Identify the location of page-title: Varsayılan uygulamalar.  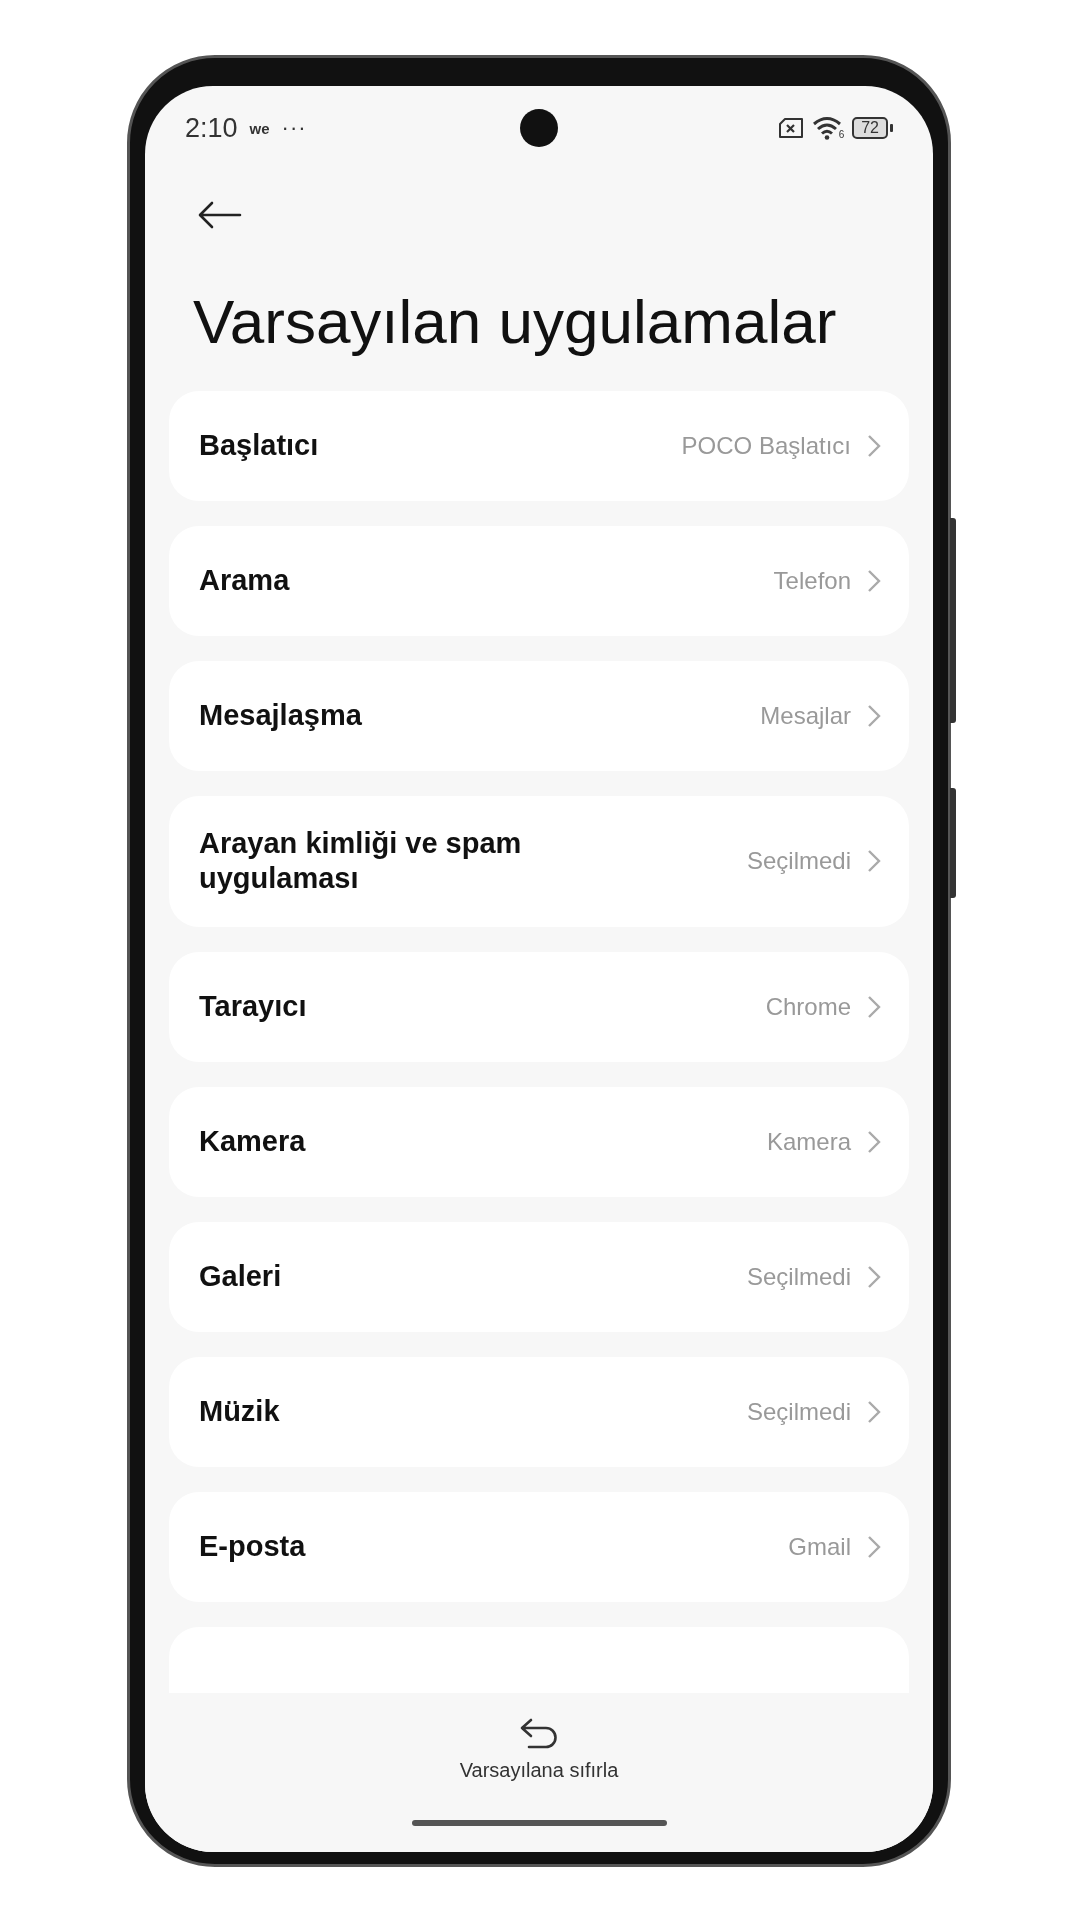
(515, 322).